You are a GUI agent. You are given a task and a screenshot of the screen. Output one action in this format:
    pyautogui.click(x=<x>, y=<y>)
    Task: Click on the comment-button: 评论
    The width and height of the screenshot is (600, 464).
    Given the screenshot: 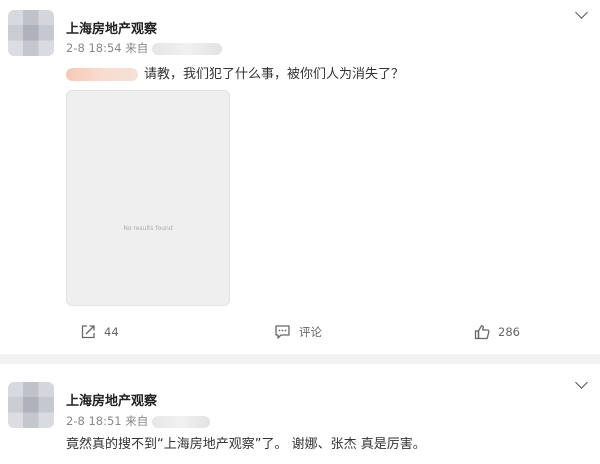 What is the action you would take?
    pyautogui.click(x=298, y=332)
    